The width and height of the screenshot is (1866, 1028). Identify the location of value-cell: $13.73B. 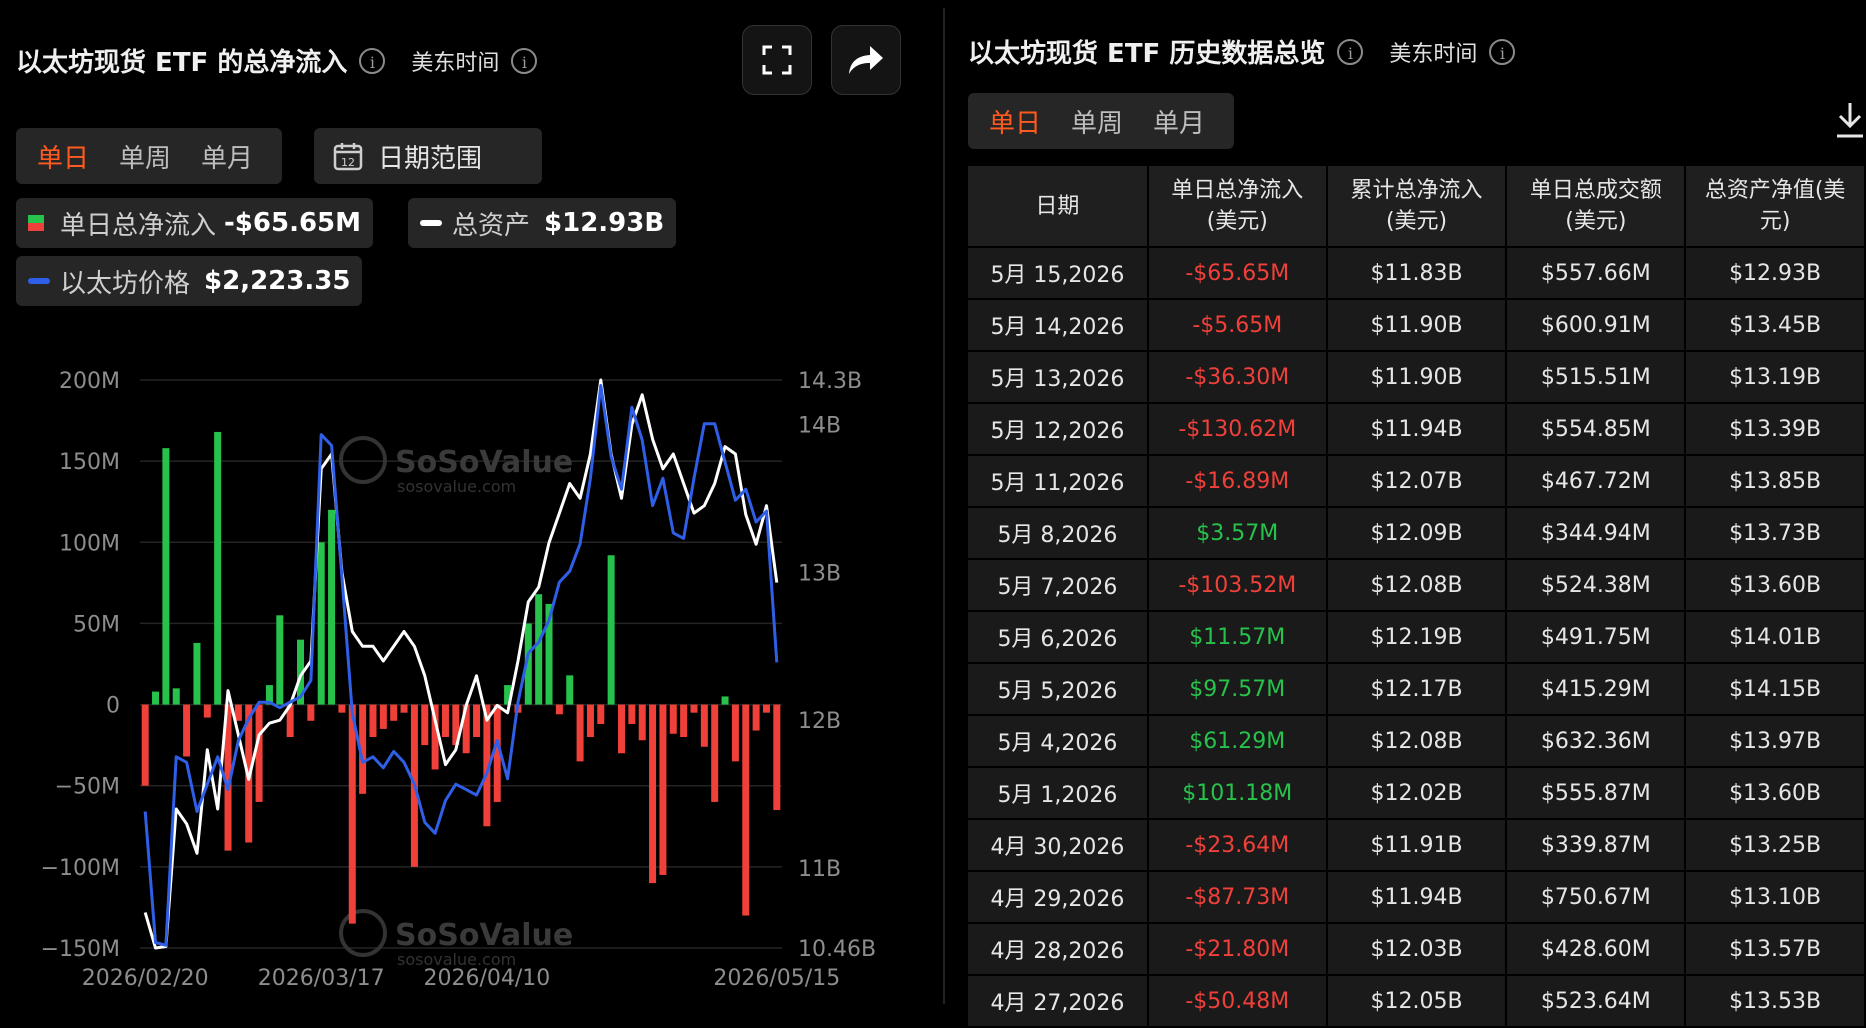
(1775, 533).